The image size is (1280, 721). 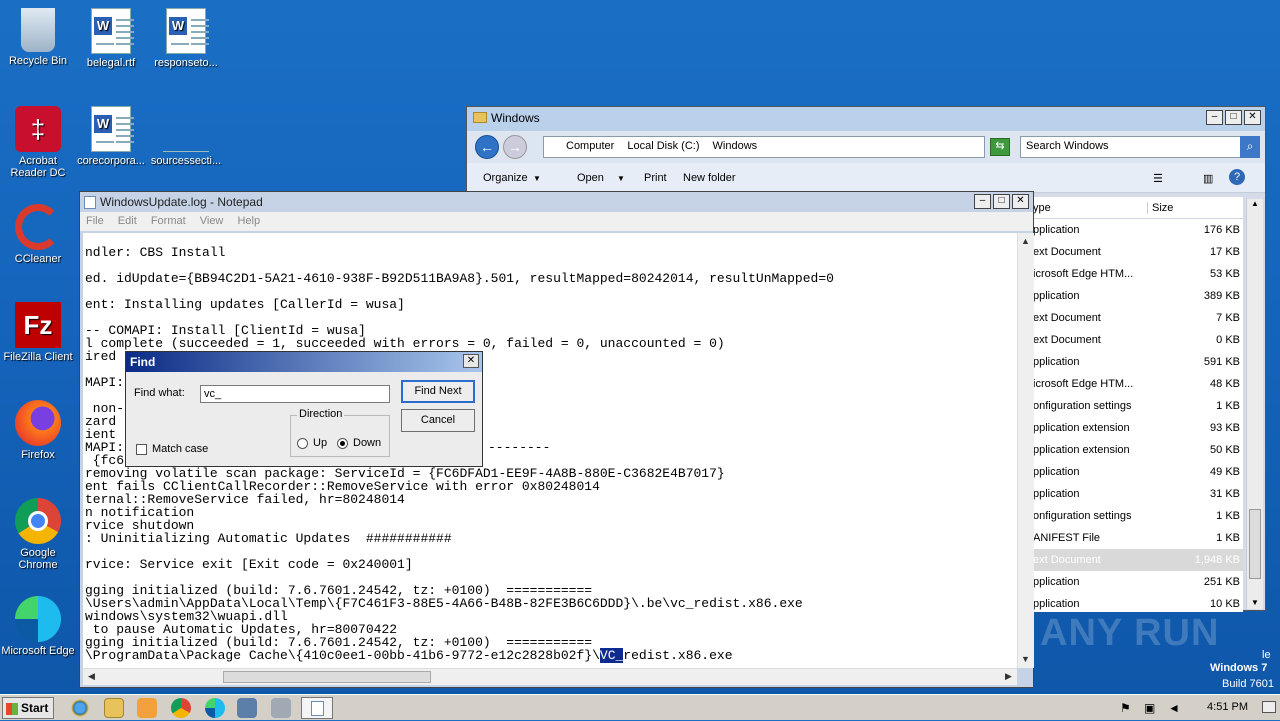 What do you see at coordinates (1042, 208) in the screenshot?
I see `column-type: ype` at bounding box center [1042, 208].